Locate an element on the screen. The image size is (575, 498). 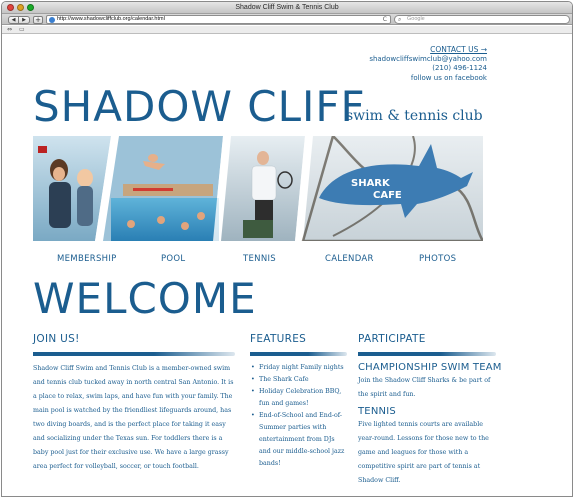
main-nav: MEMBERSHIP POOL TENNIS CALENDAR PHOTOS is located at coordinates (258, 259).